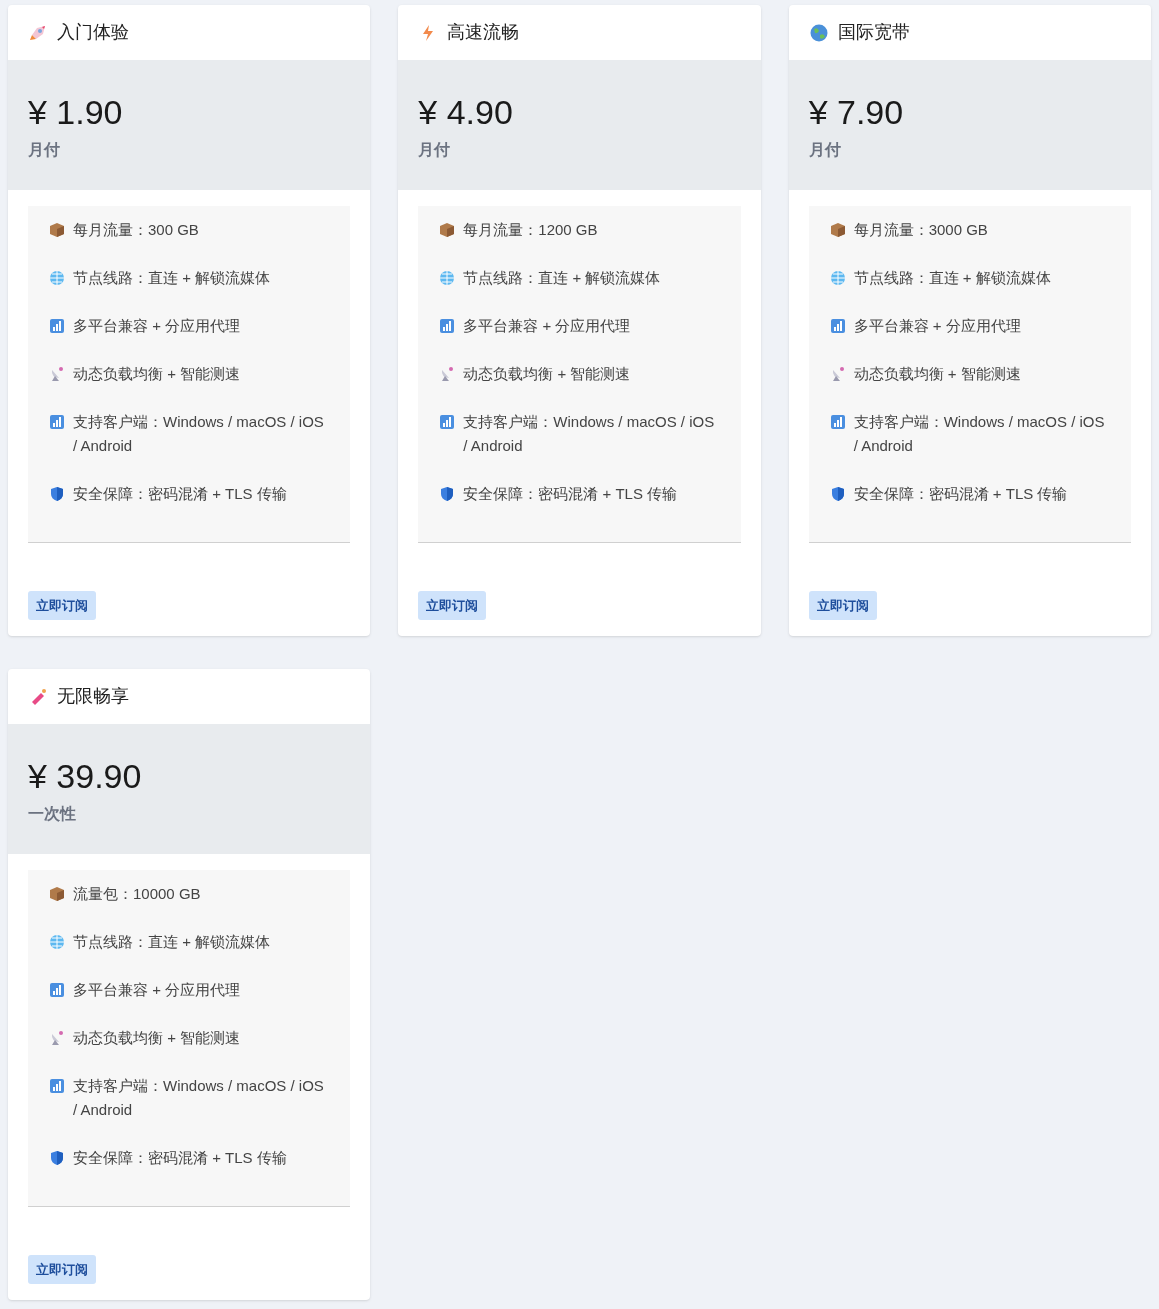  I want to click on price: ¥ 7.90, so click(856, 112).